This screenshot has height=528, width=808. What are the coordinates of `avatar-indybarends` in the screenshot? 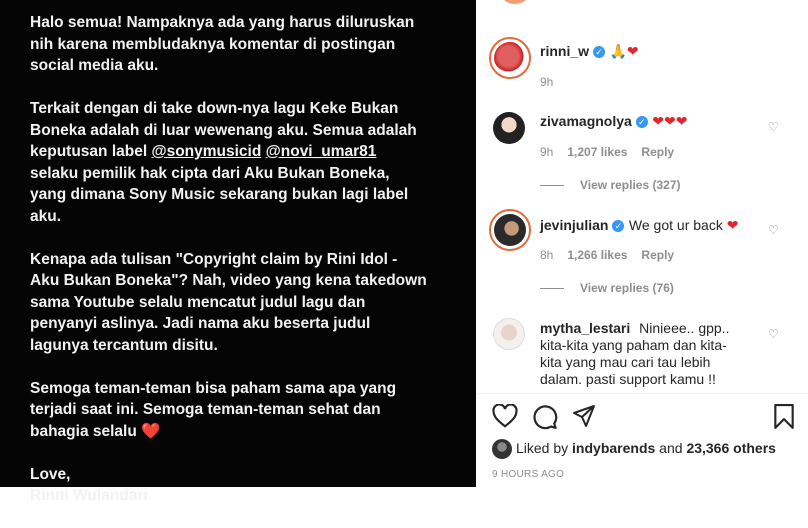 It's located at (502, 449).